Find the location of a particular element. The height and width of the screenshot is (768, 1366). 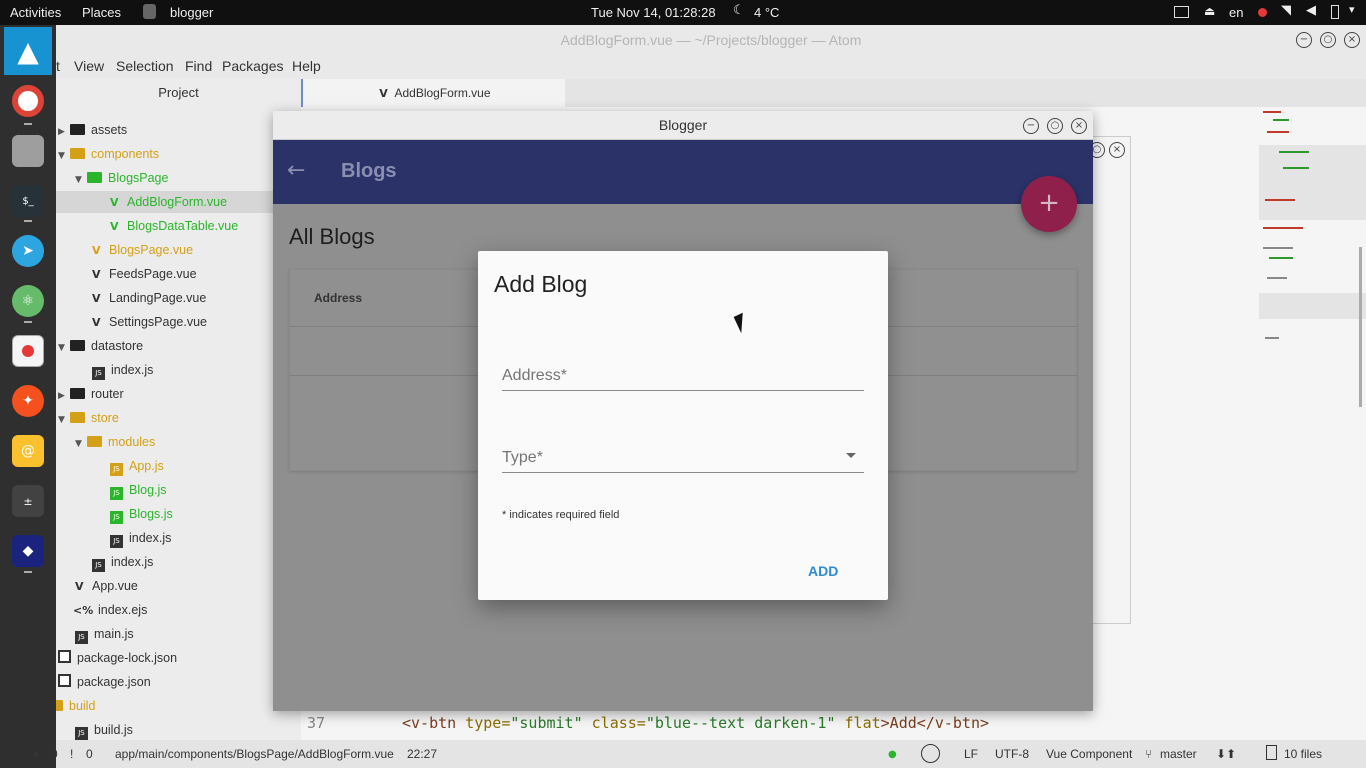

encoding: UTF-8 is located at coordinates (1012, 754).